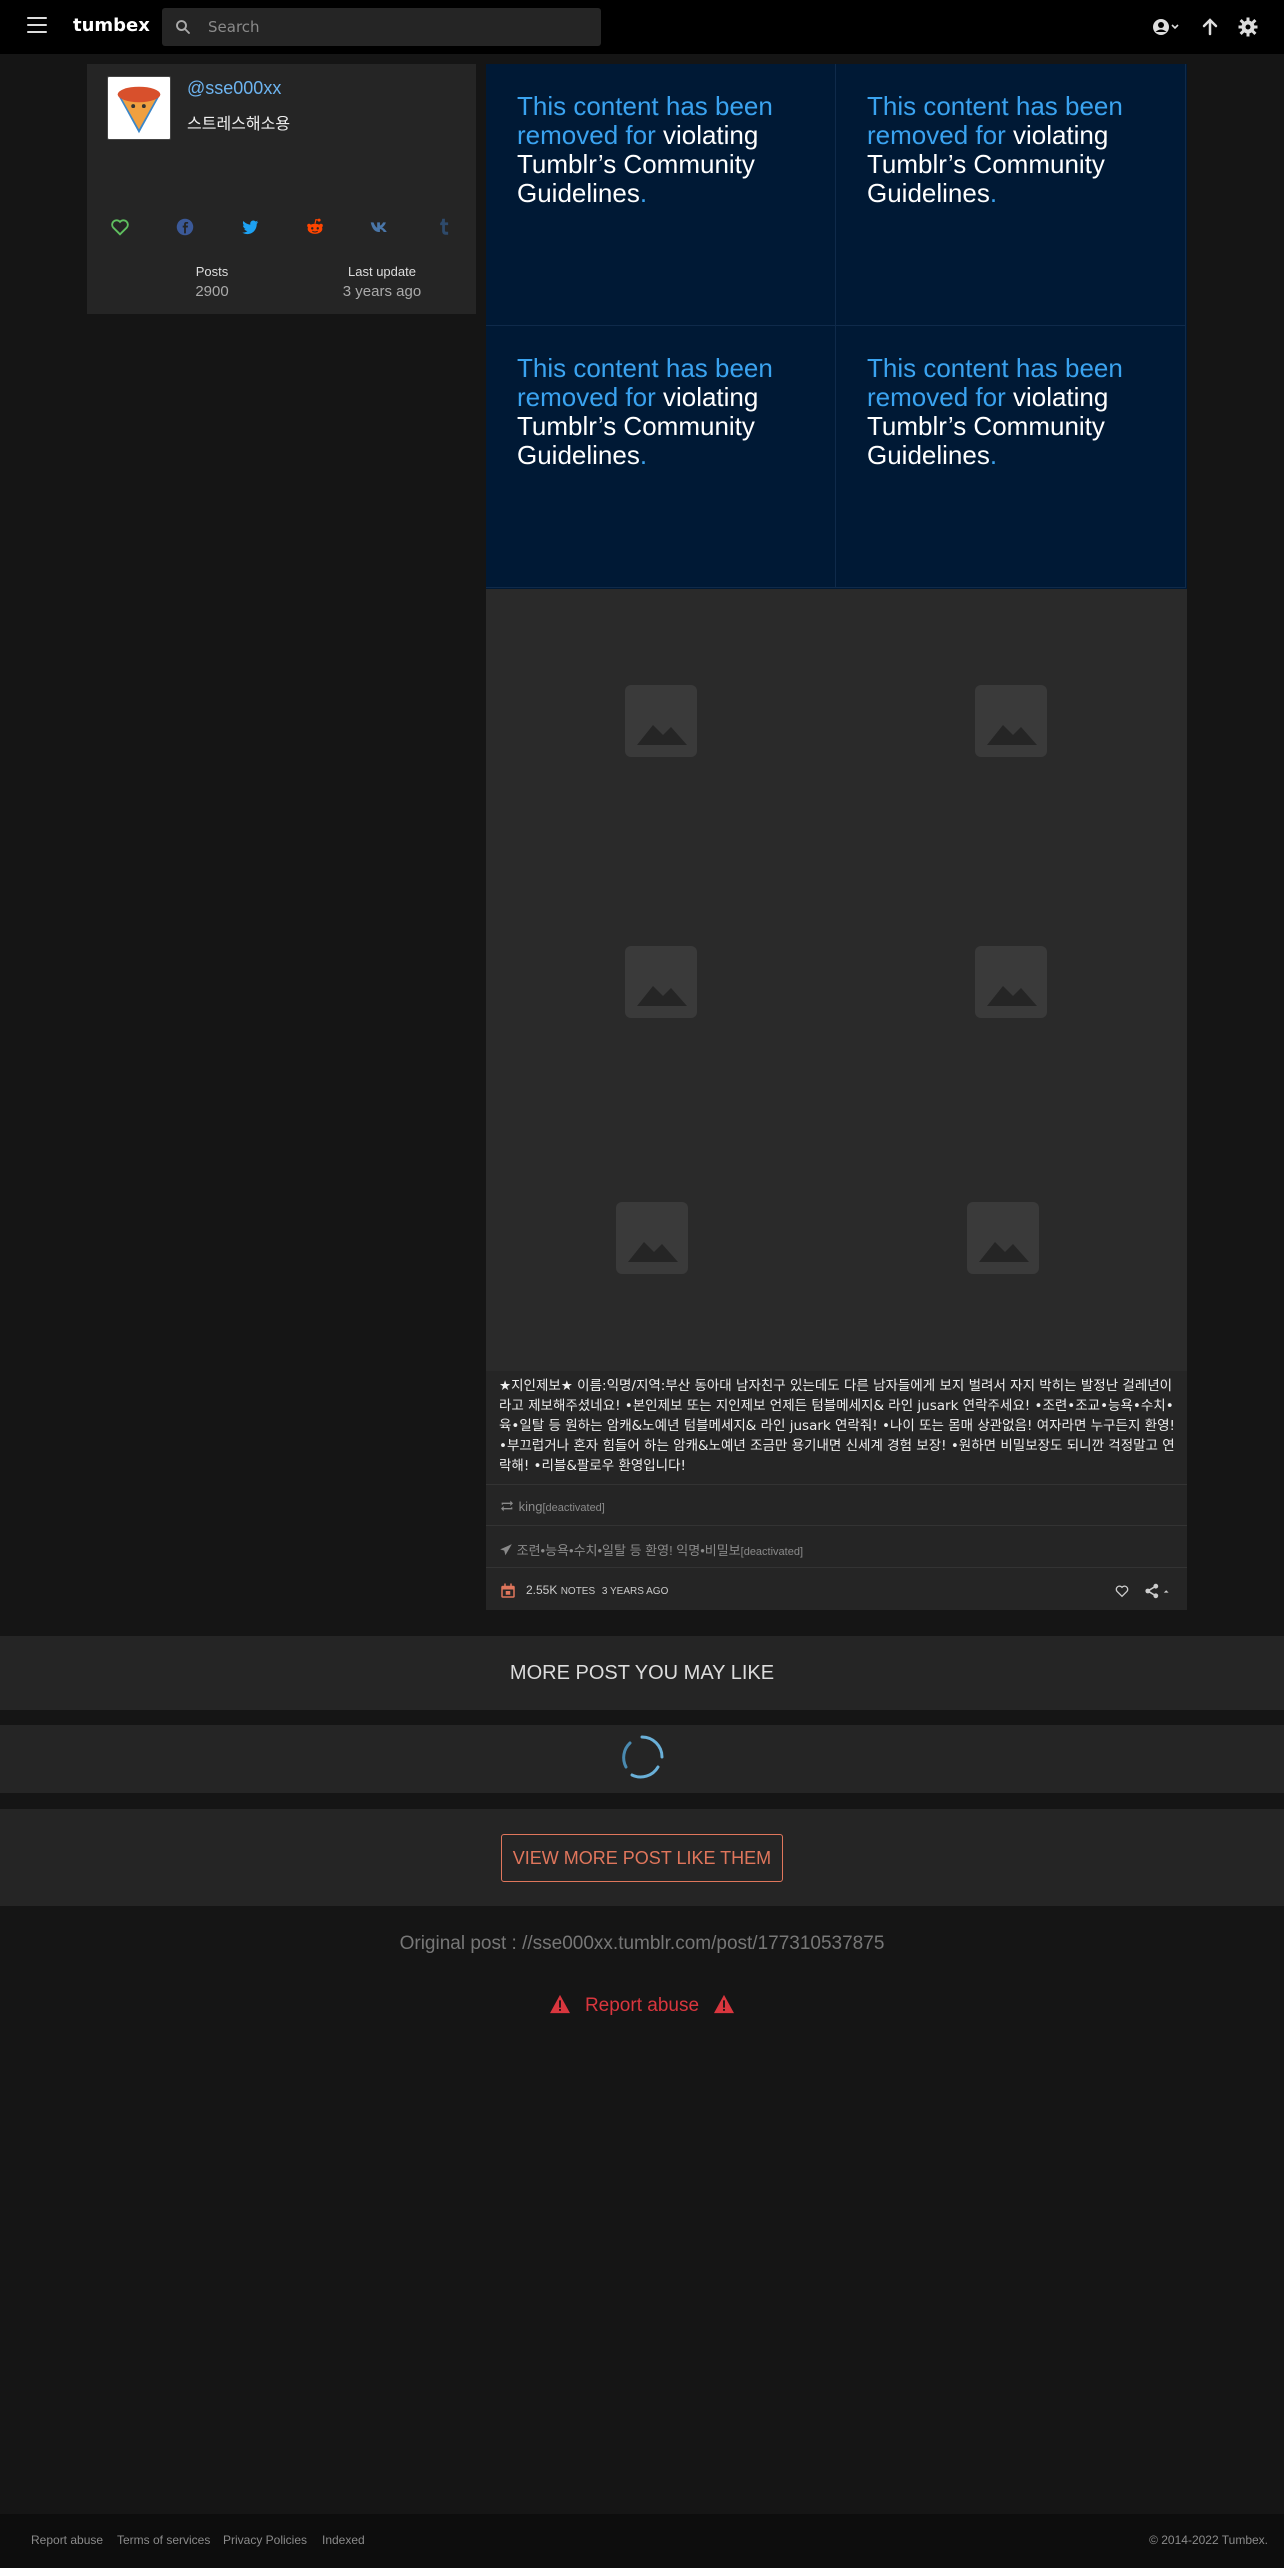 The height and width of the screenshot is (2568, 1284). Describe the element at coordinates (1159, 1591) in the screenshot. I see `share-icon` at that location.